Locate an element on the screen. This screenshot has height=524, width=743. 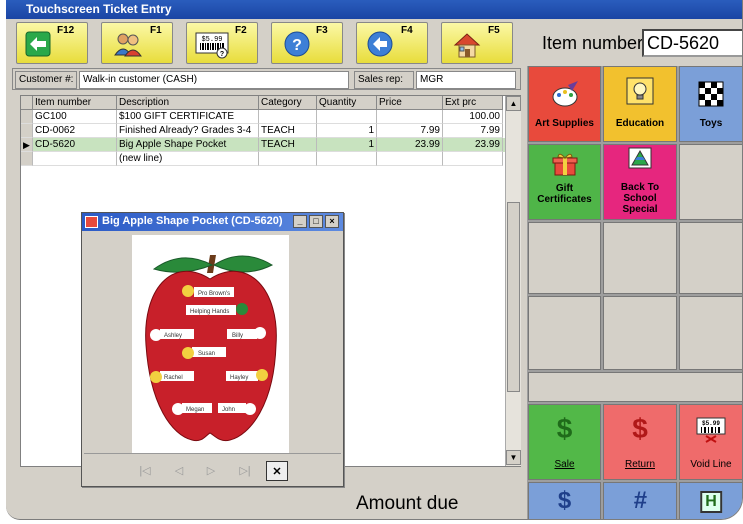
column-item-number: Item number is located at coordinates (75, 103).